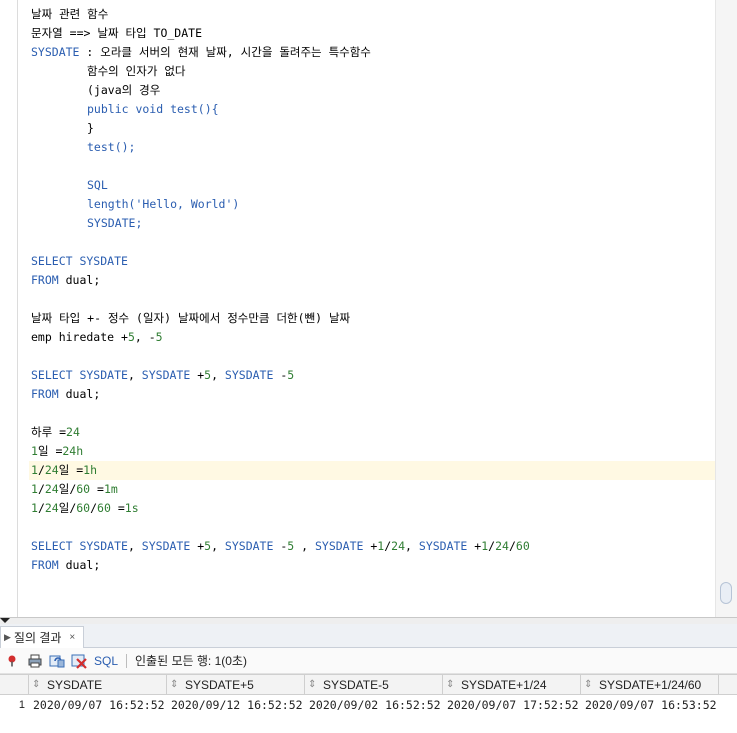  Describe the element at coordinates (373, 261) in the screenshot. I see `code-line: SELECT SYSDATE` at that location.